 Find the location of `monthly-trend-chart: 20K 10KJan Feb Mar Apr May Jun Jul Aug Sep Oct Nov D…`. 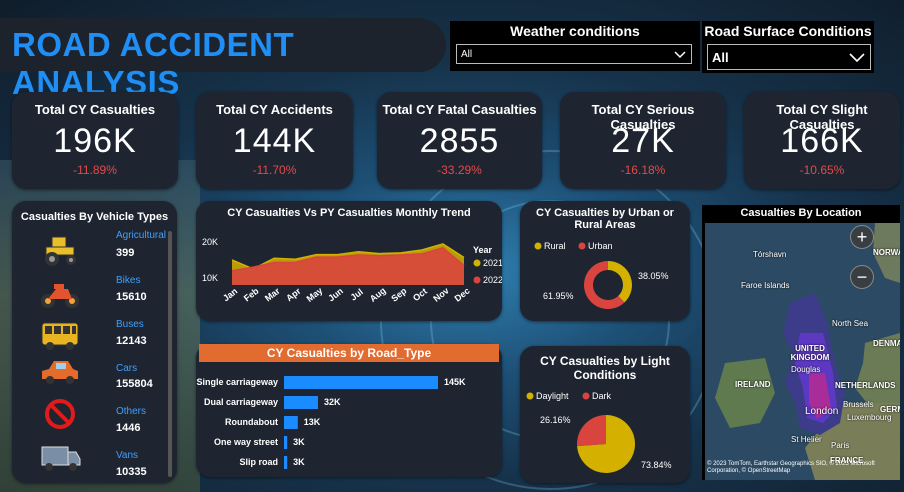

monthly-trend-chart: 20K 10KJan Feb Mar Apr May Jun Jul Aug Sep Oct Nov D… is located at coordinates (352, 270).